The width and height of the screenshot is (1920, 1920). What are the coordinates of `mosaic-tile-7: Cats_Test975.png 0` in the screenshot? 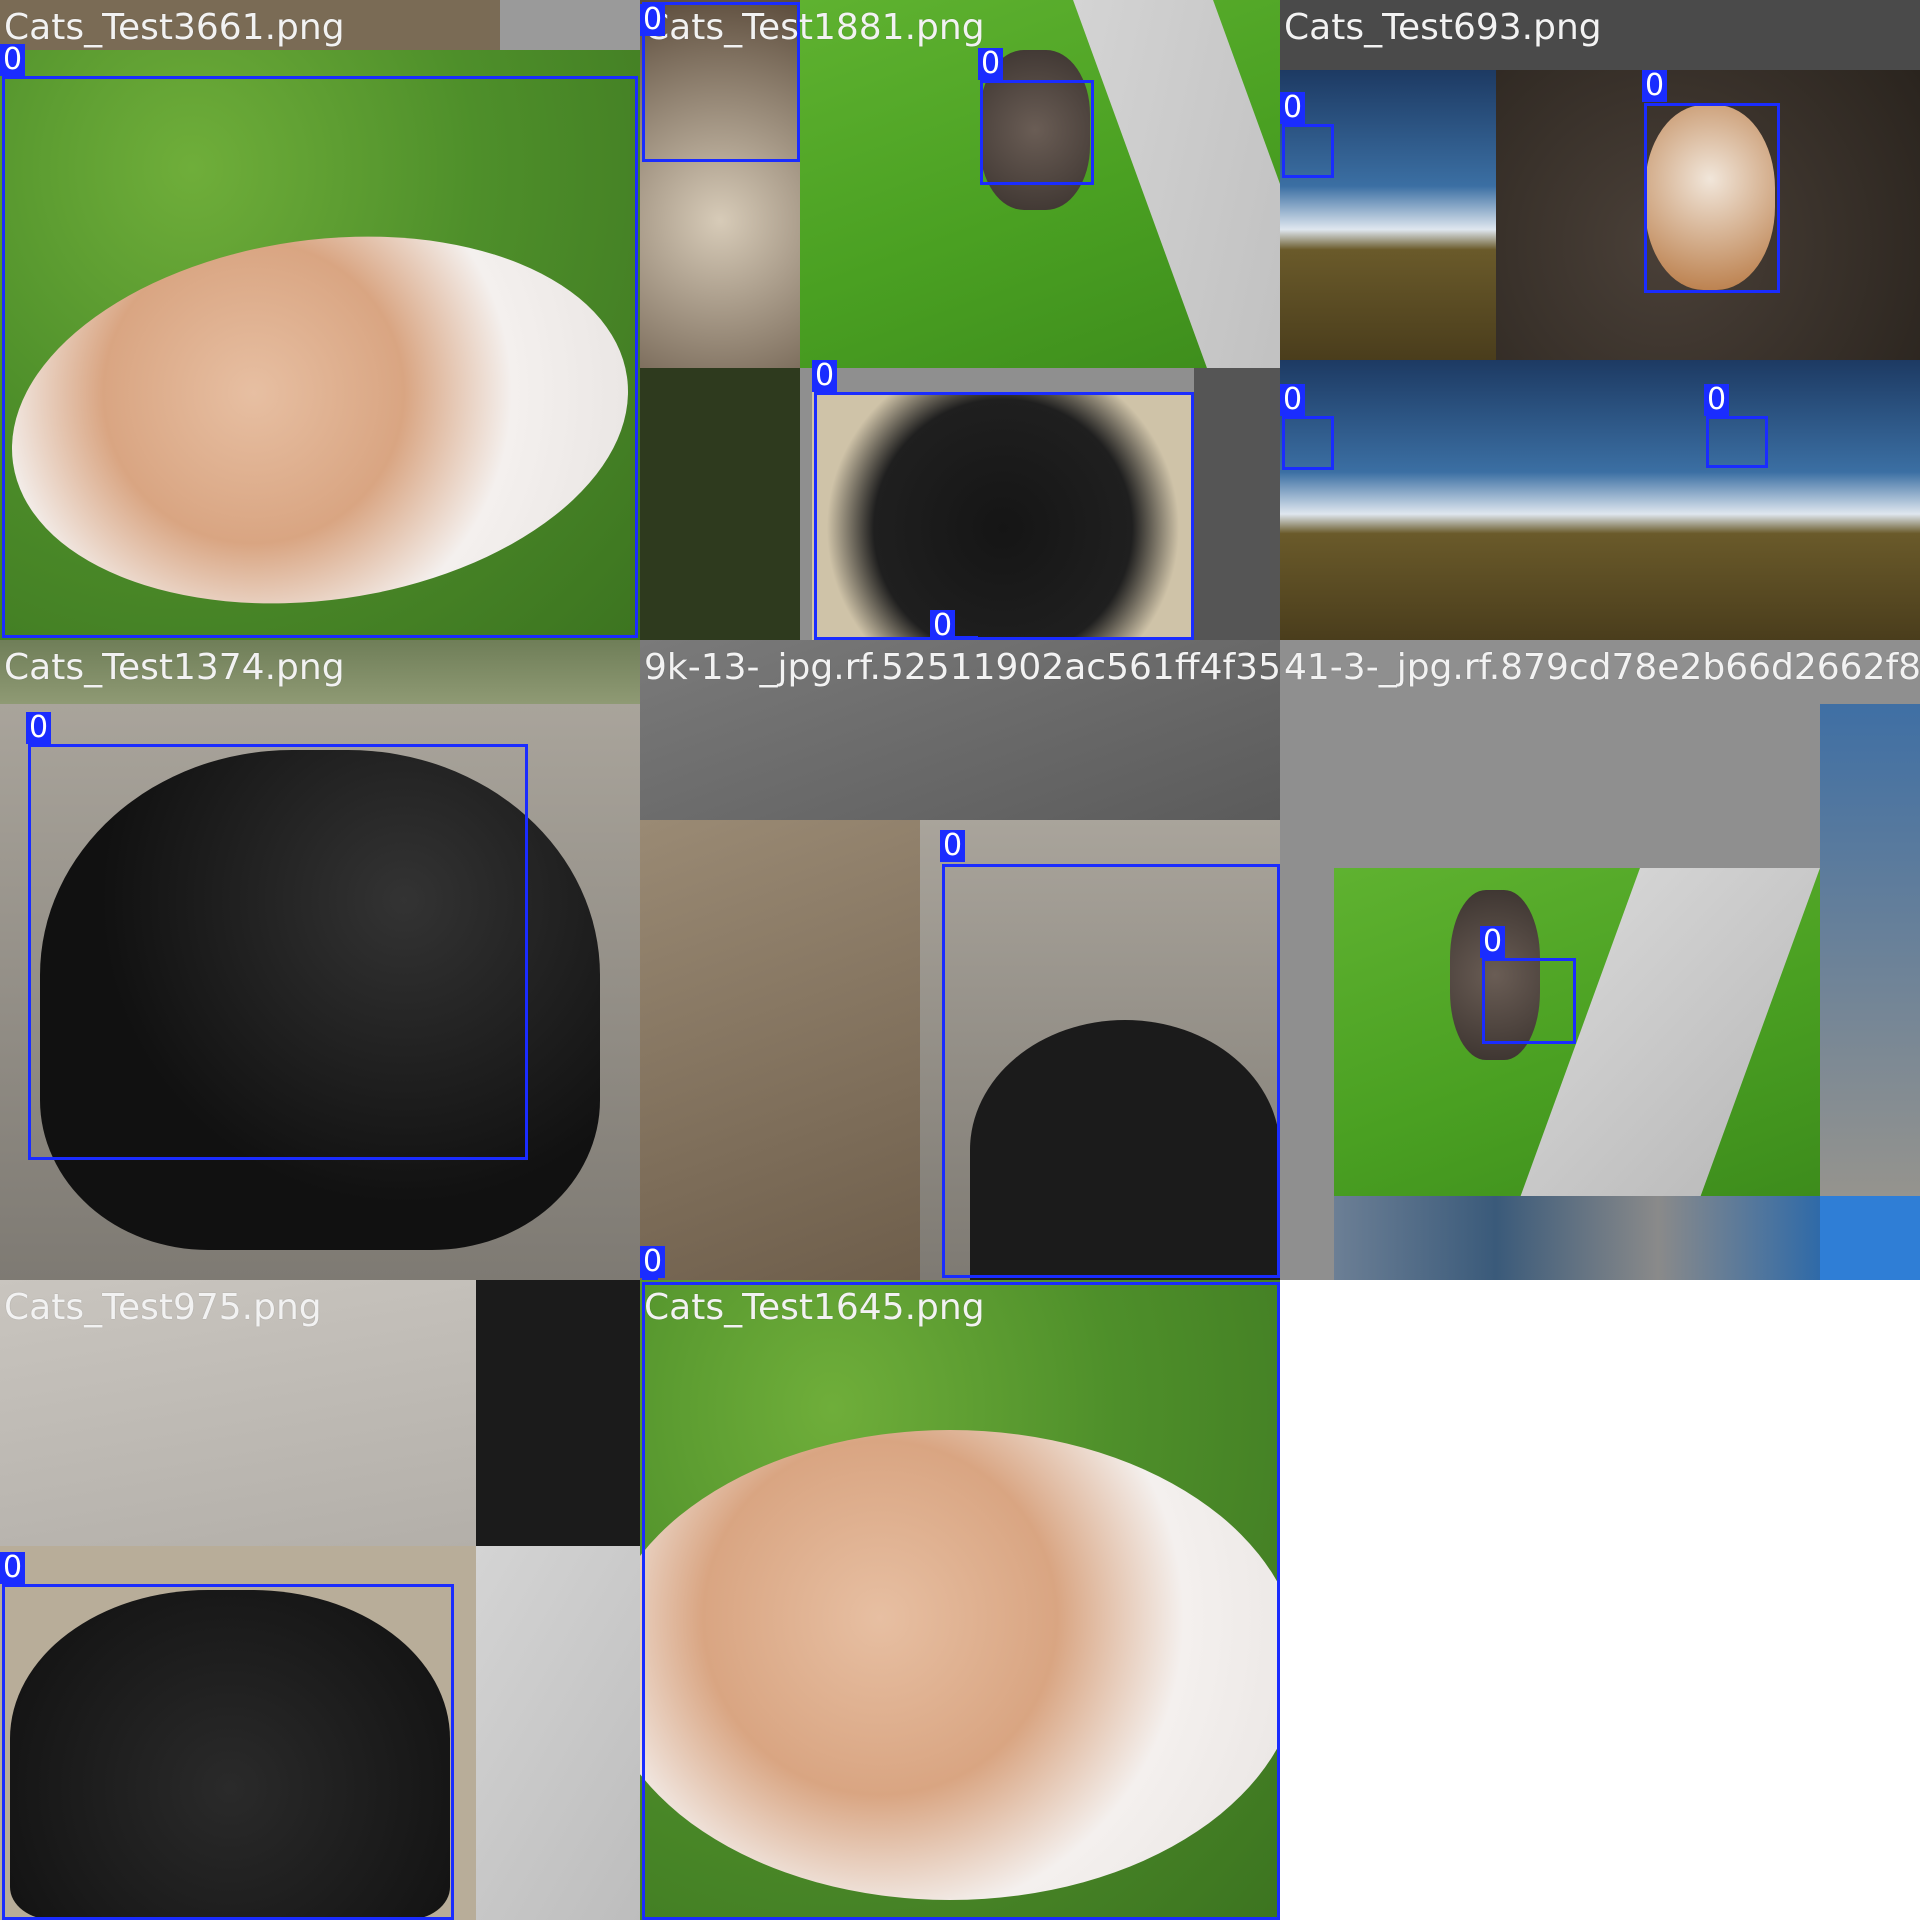 It's located at (320, 1600).